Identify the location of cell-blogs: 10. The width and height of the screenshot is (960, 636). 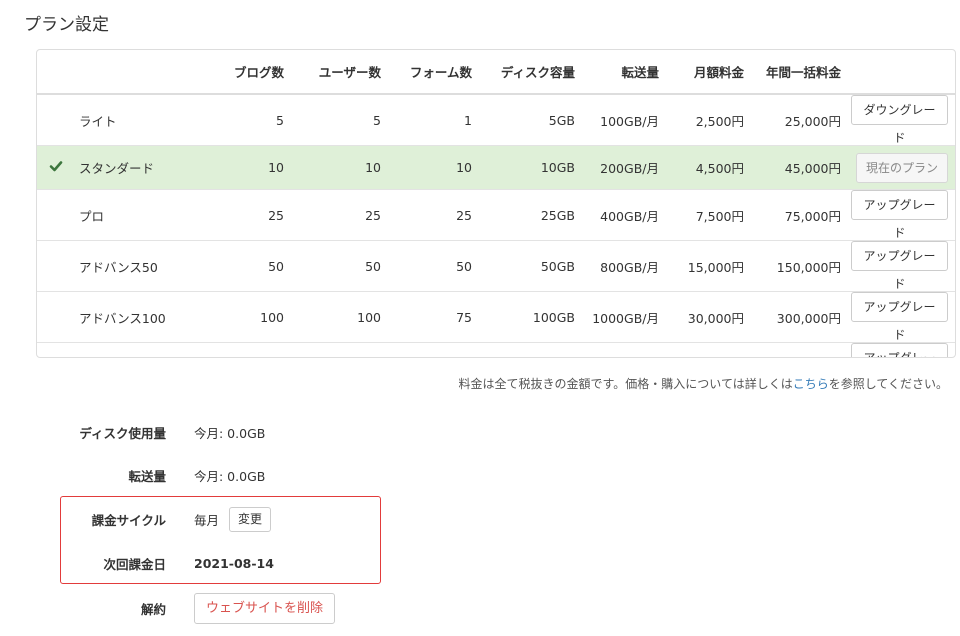
(244, 167).